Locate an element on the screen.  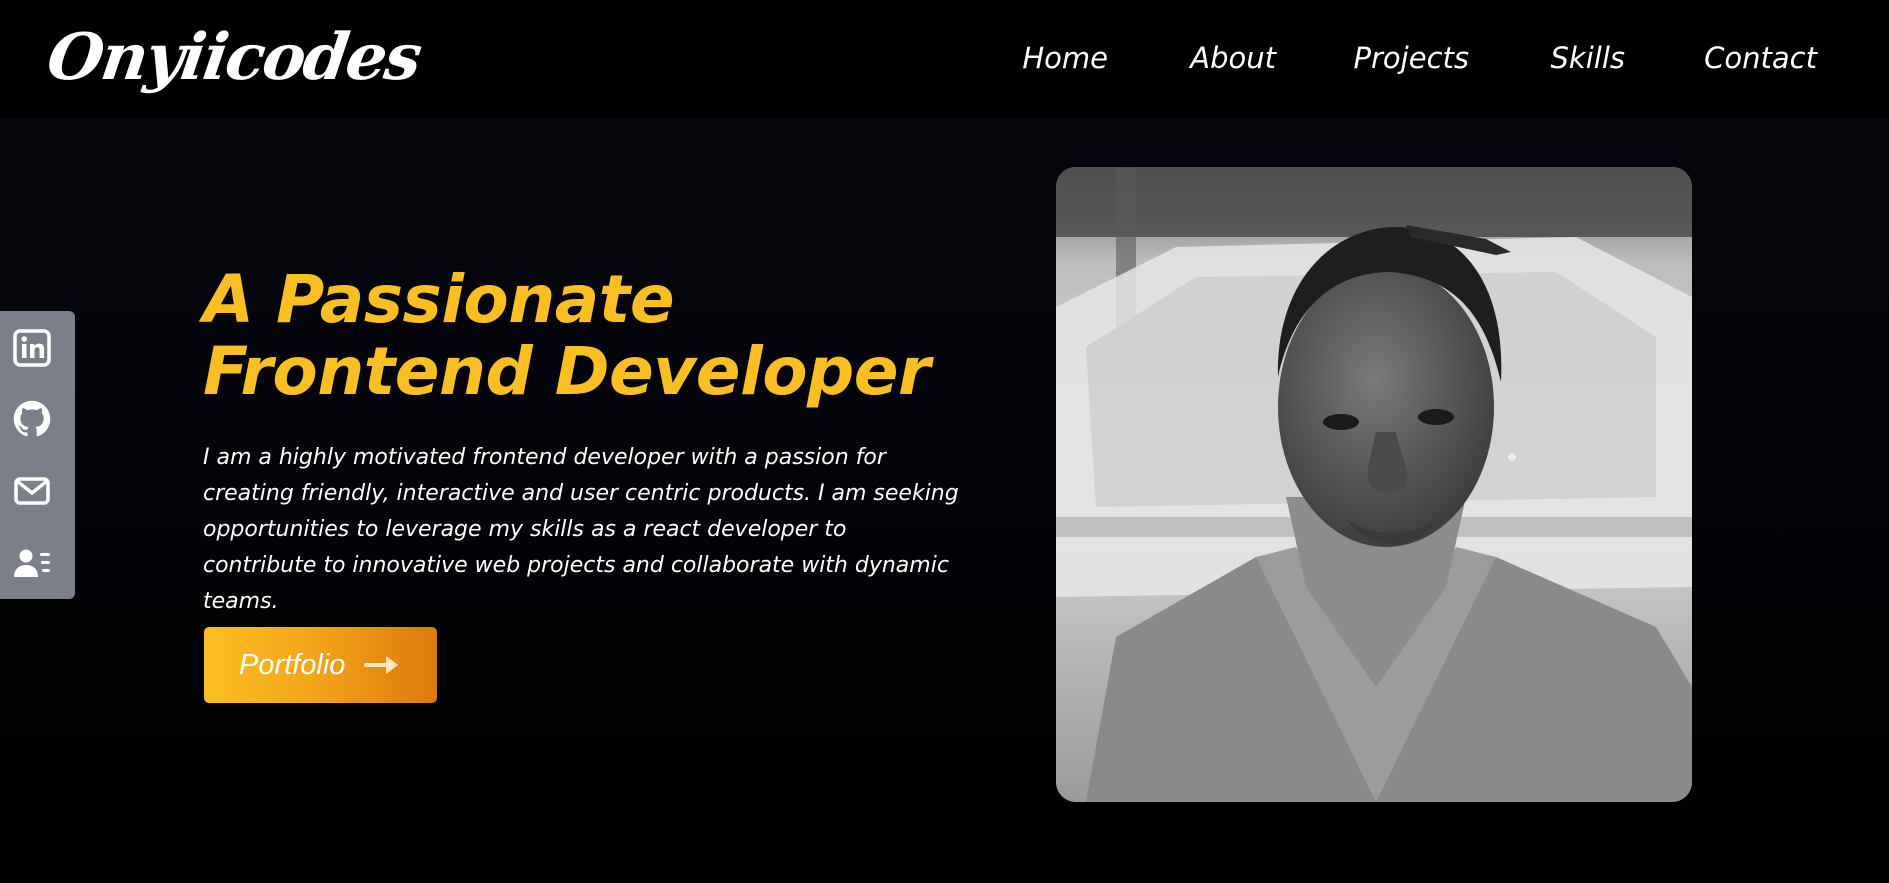
mail-icon is located at coordinates (32, 491).